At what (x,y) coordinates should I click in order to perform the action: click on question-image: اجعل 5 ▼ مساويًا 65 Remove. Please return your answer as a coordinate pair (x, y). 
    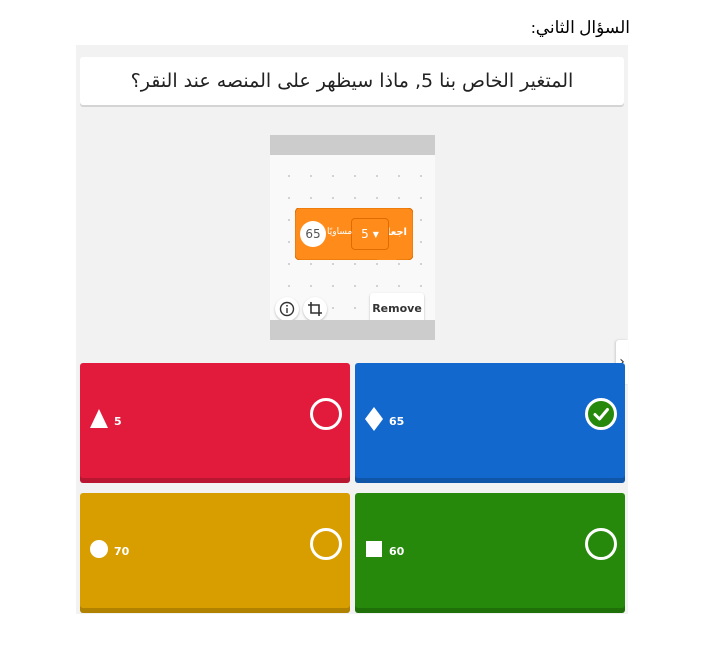
    Looking at the image, I should click on (352, 237).